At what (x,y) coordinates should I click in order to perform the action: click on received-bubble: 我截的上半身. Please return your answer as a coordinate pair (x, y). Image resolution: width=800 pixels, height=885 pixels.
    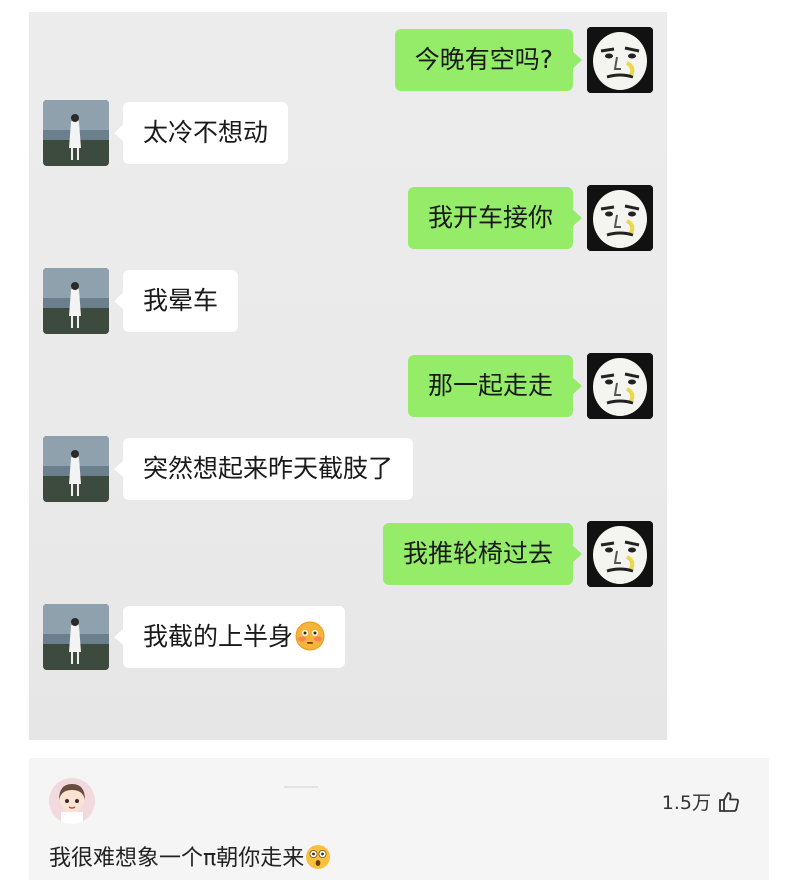
    Looking at the image, I should click on (229, 637).